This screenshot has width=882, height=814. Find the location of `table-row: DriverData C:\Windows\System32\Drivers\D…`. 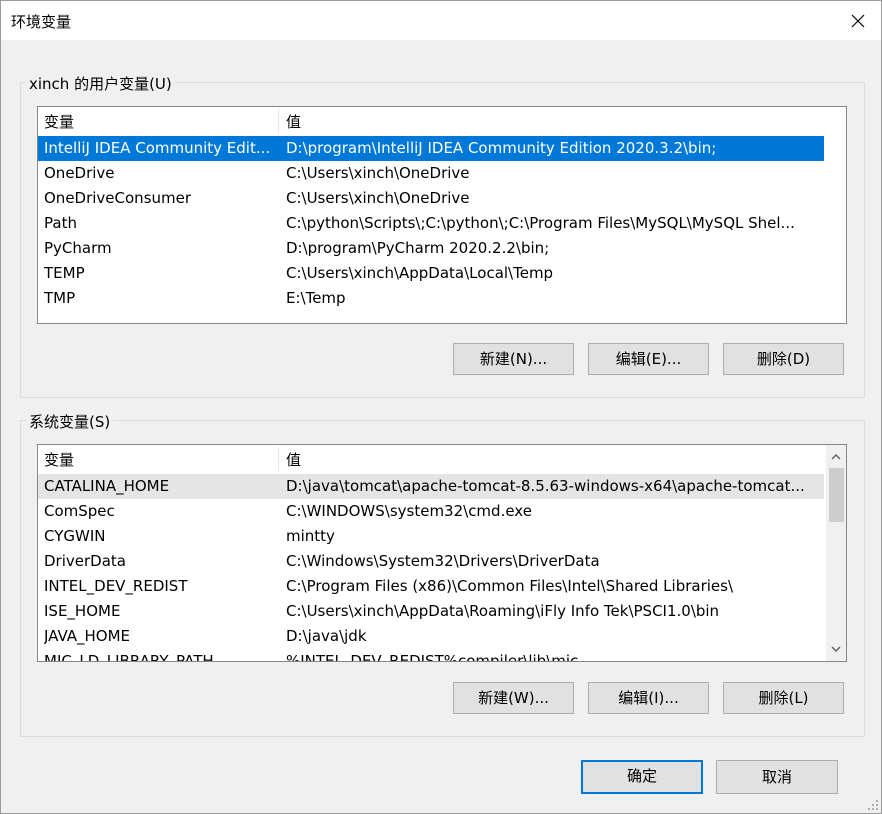

table-row: DriverData C:\Windows\System32\Drivers\D… is located at coordinates (431, 561).